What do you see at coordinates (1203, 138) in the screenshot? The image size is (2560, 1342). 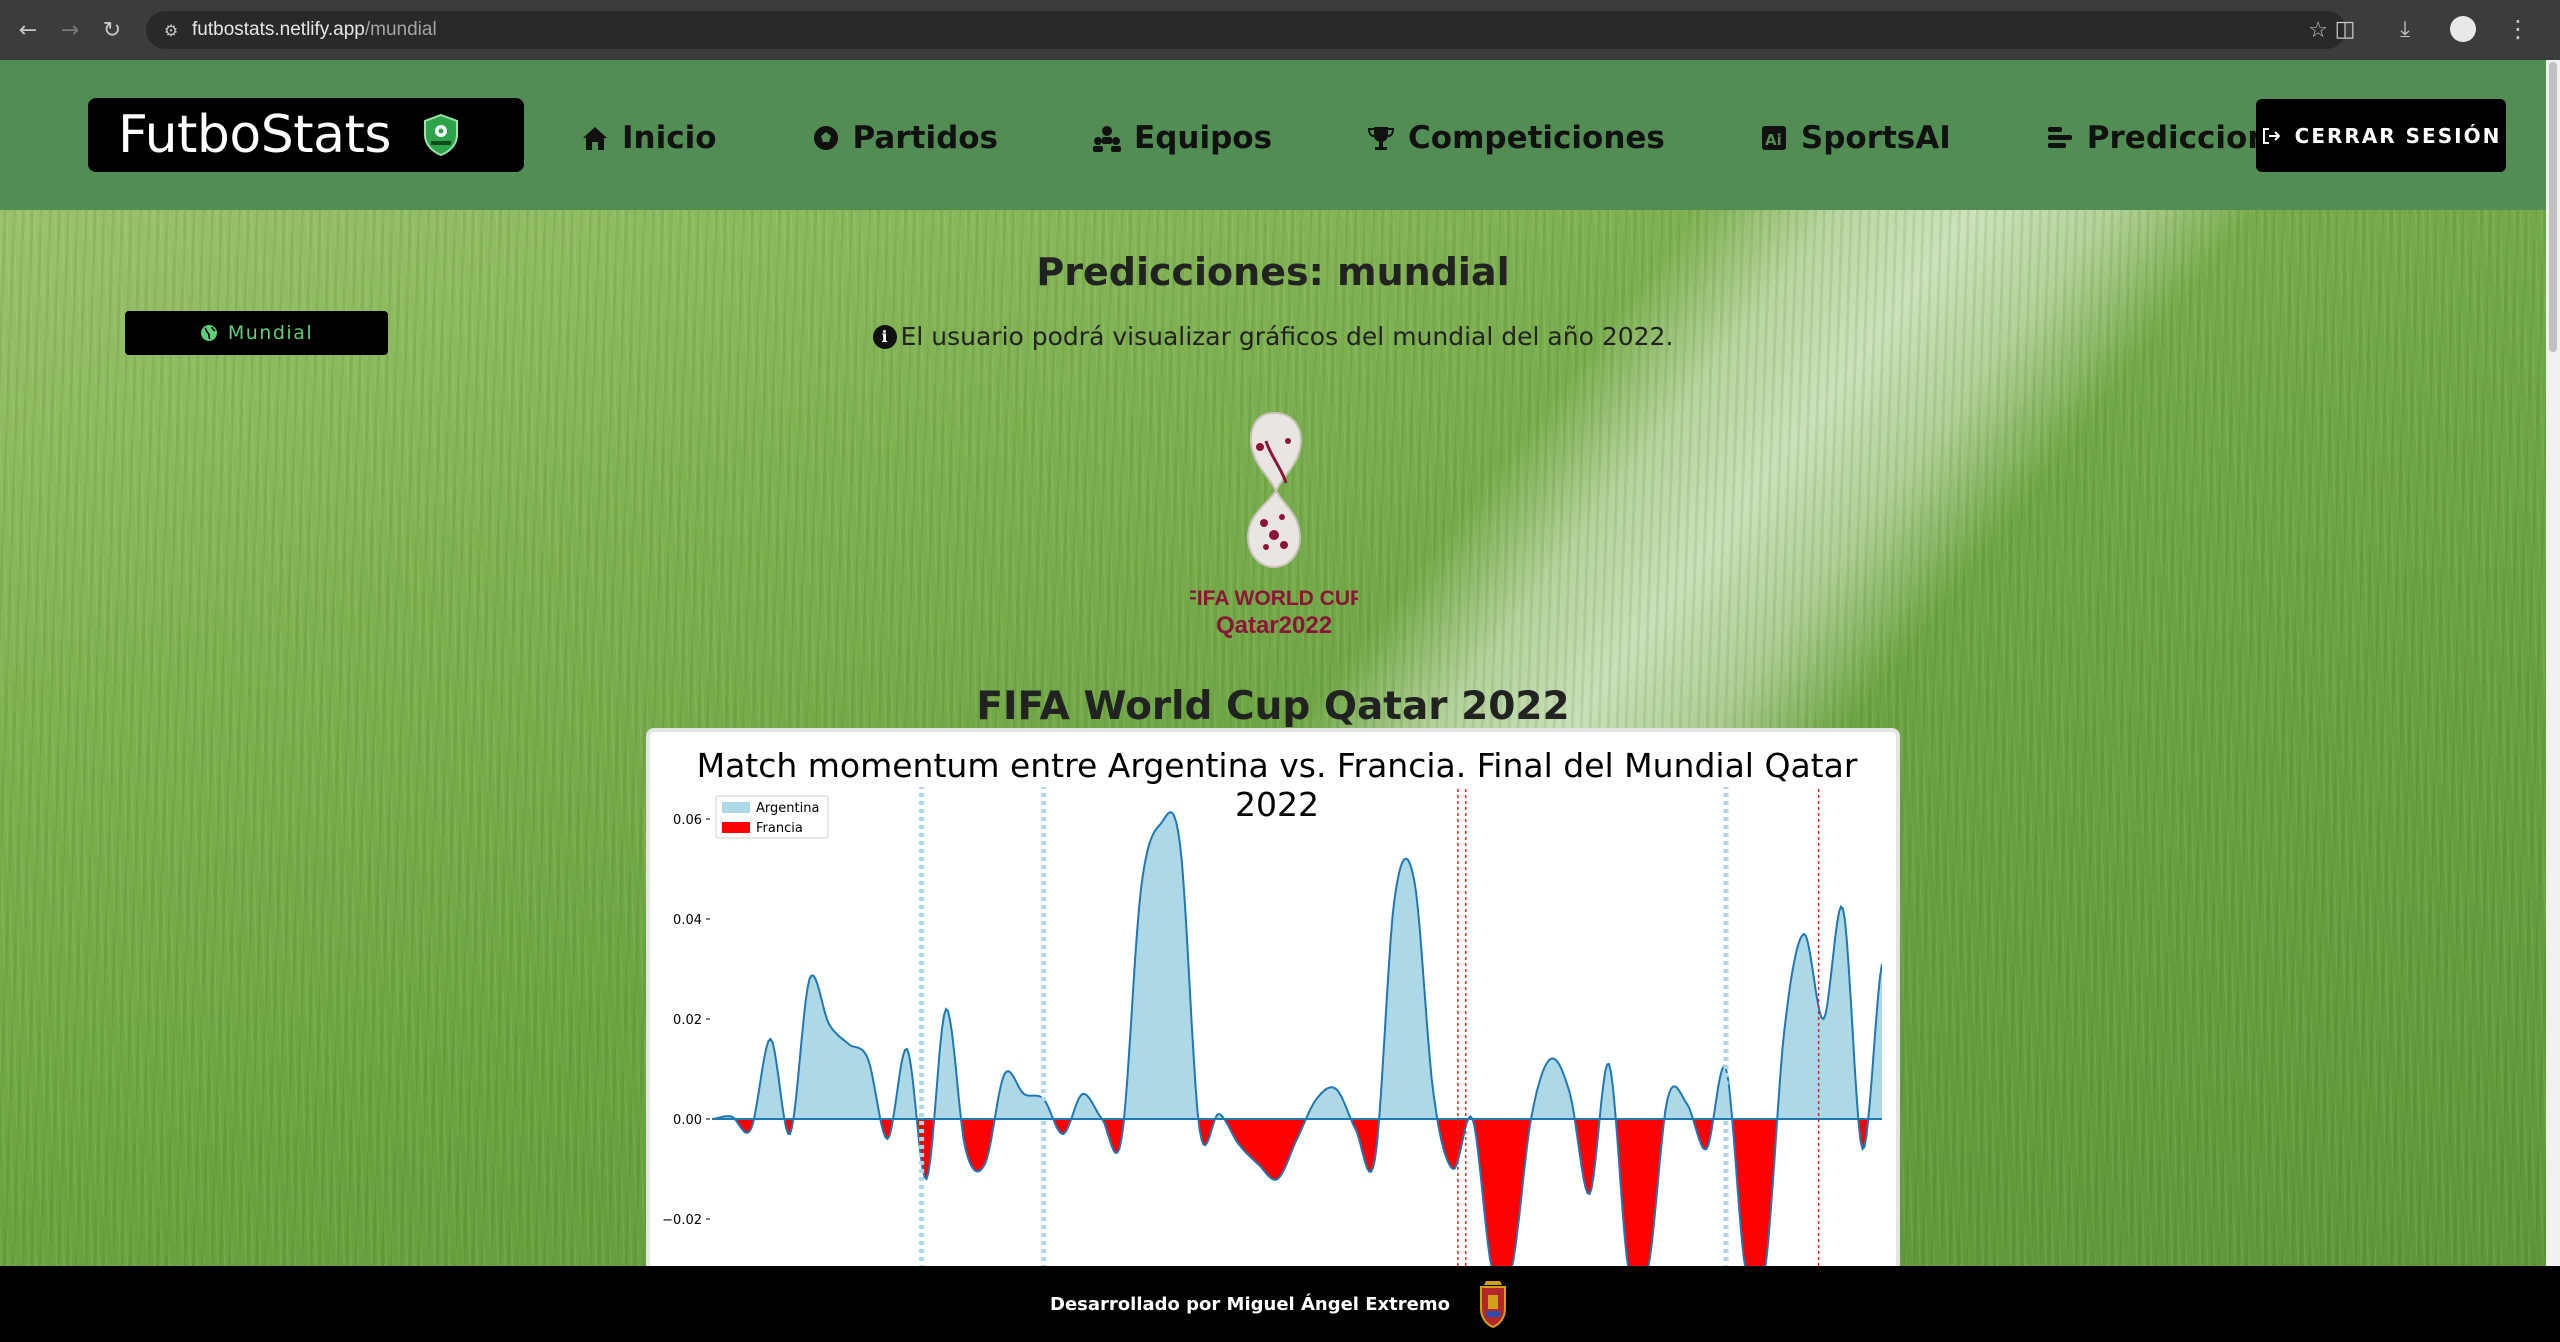 I see `nav-label: Equipos` at bounding box center [1203, 138].